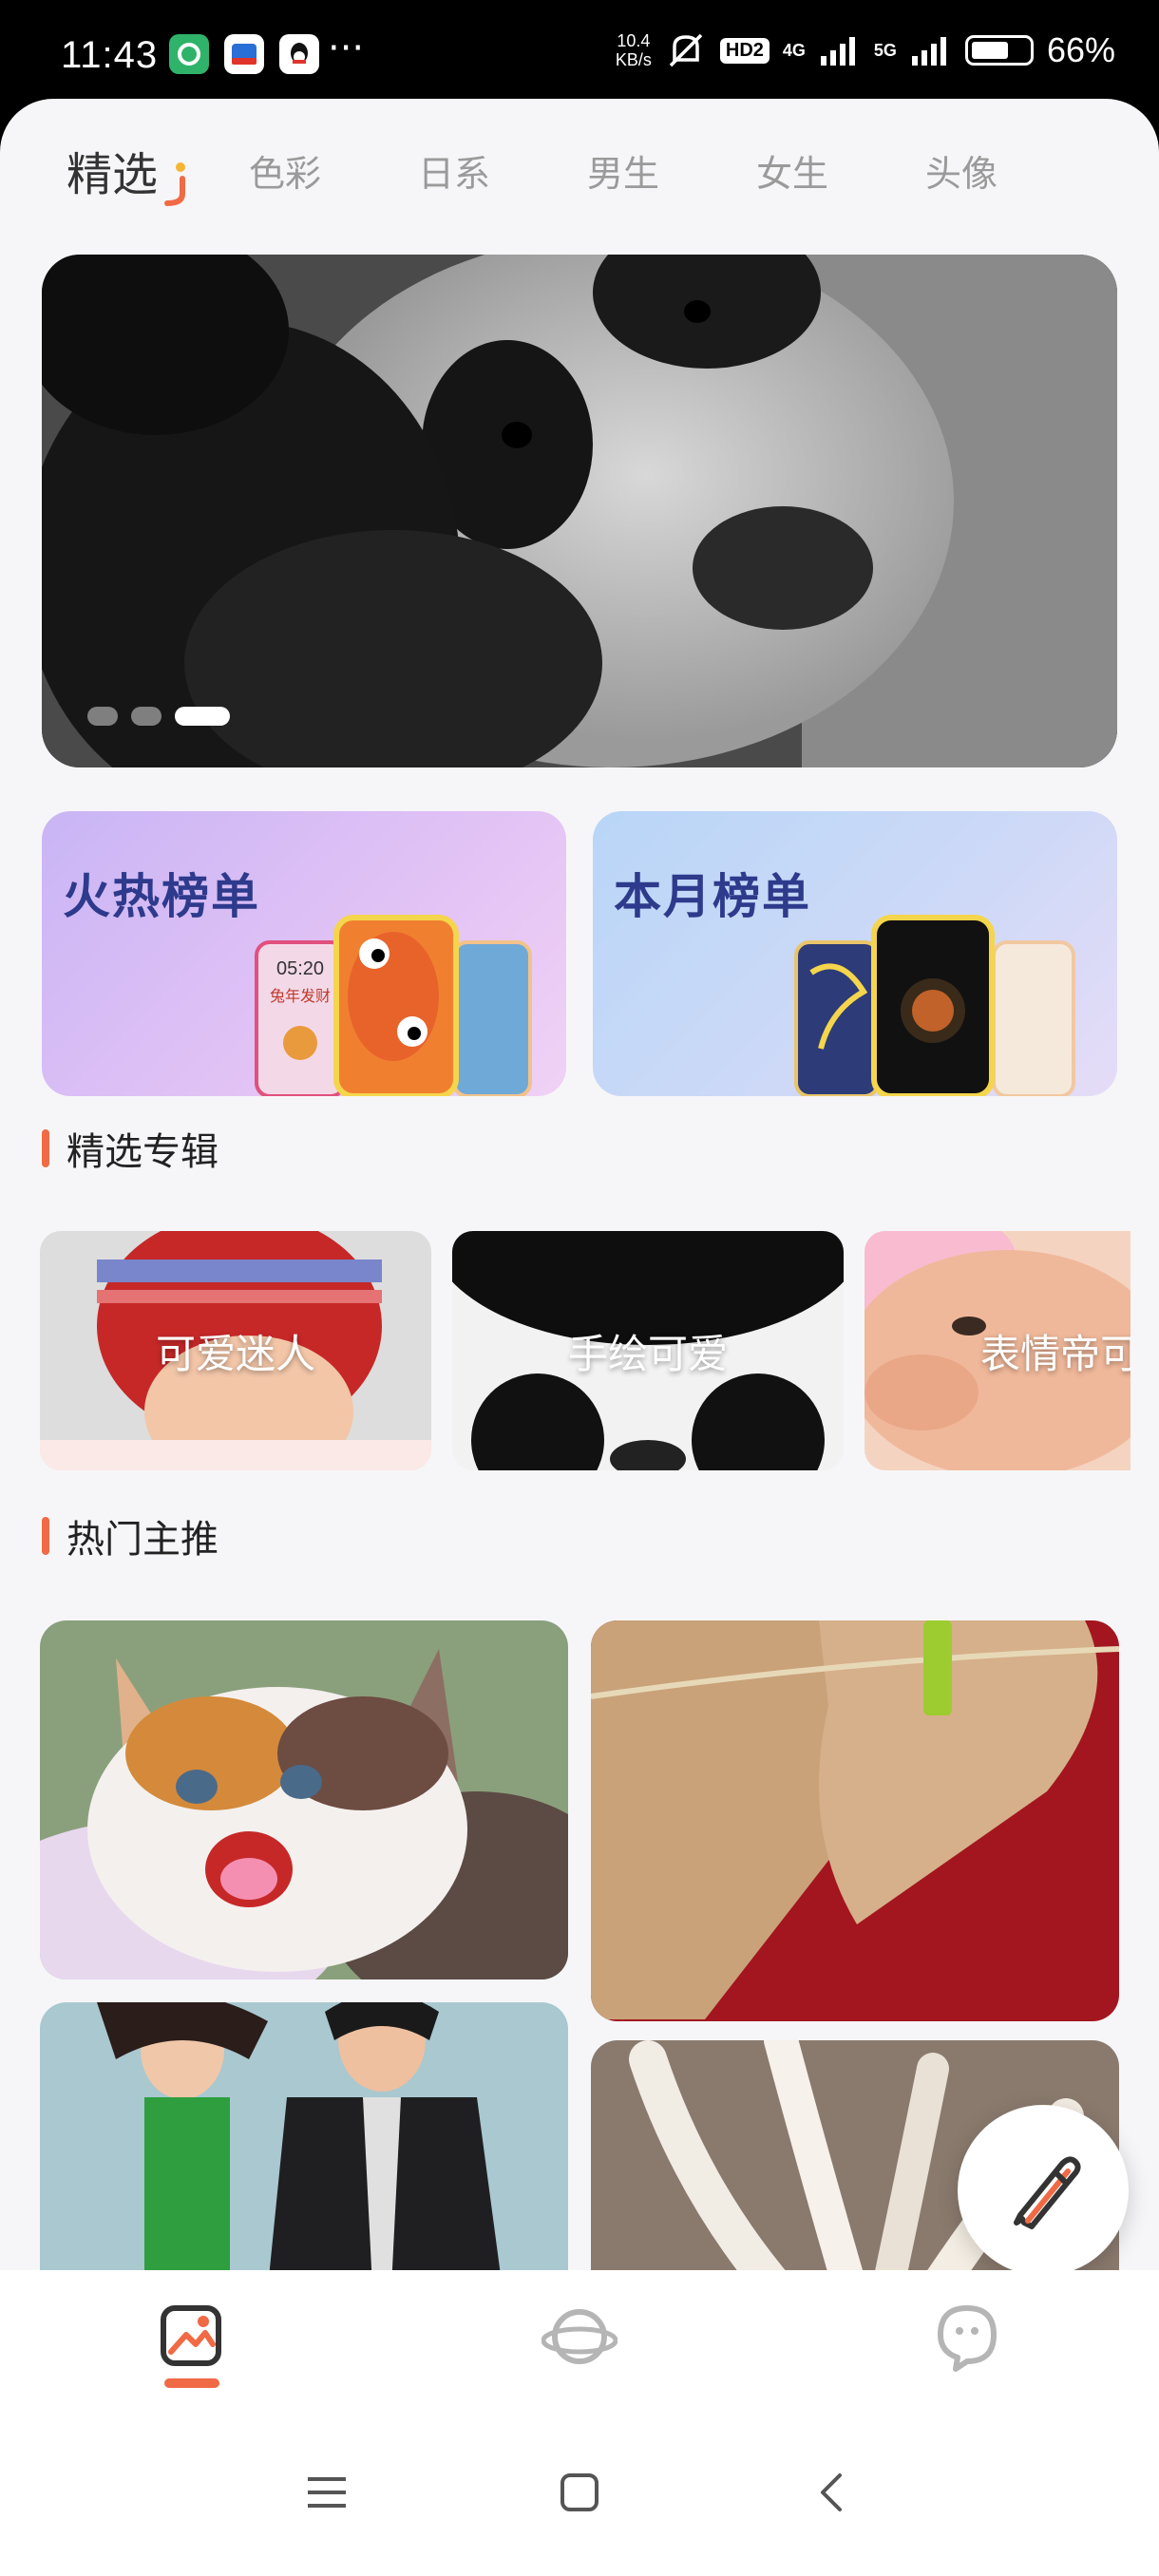  What do you see at coordinates (300, 968) in the screenshot?
I see `phone-time: 05:20` at bounding box center [300, 968].